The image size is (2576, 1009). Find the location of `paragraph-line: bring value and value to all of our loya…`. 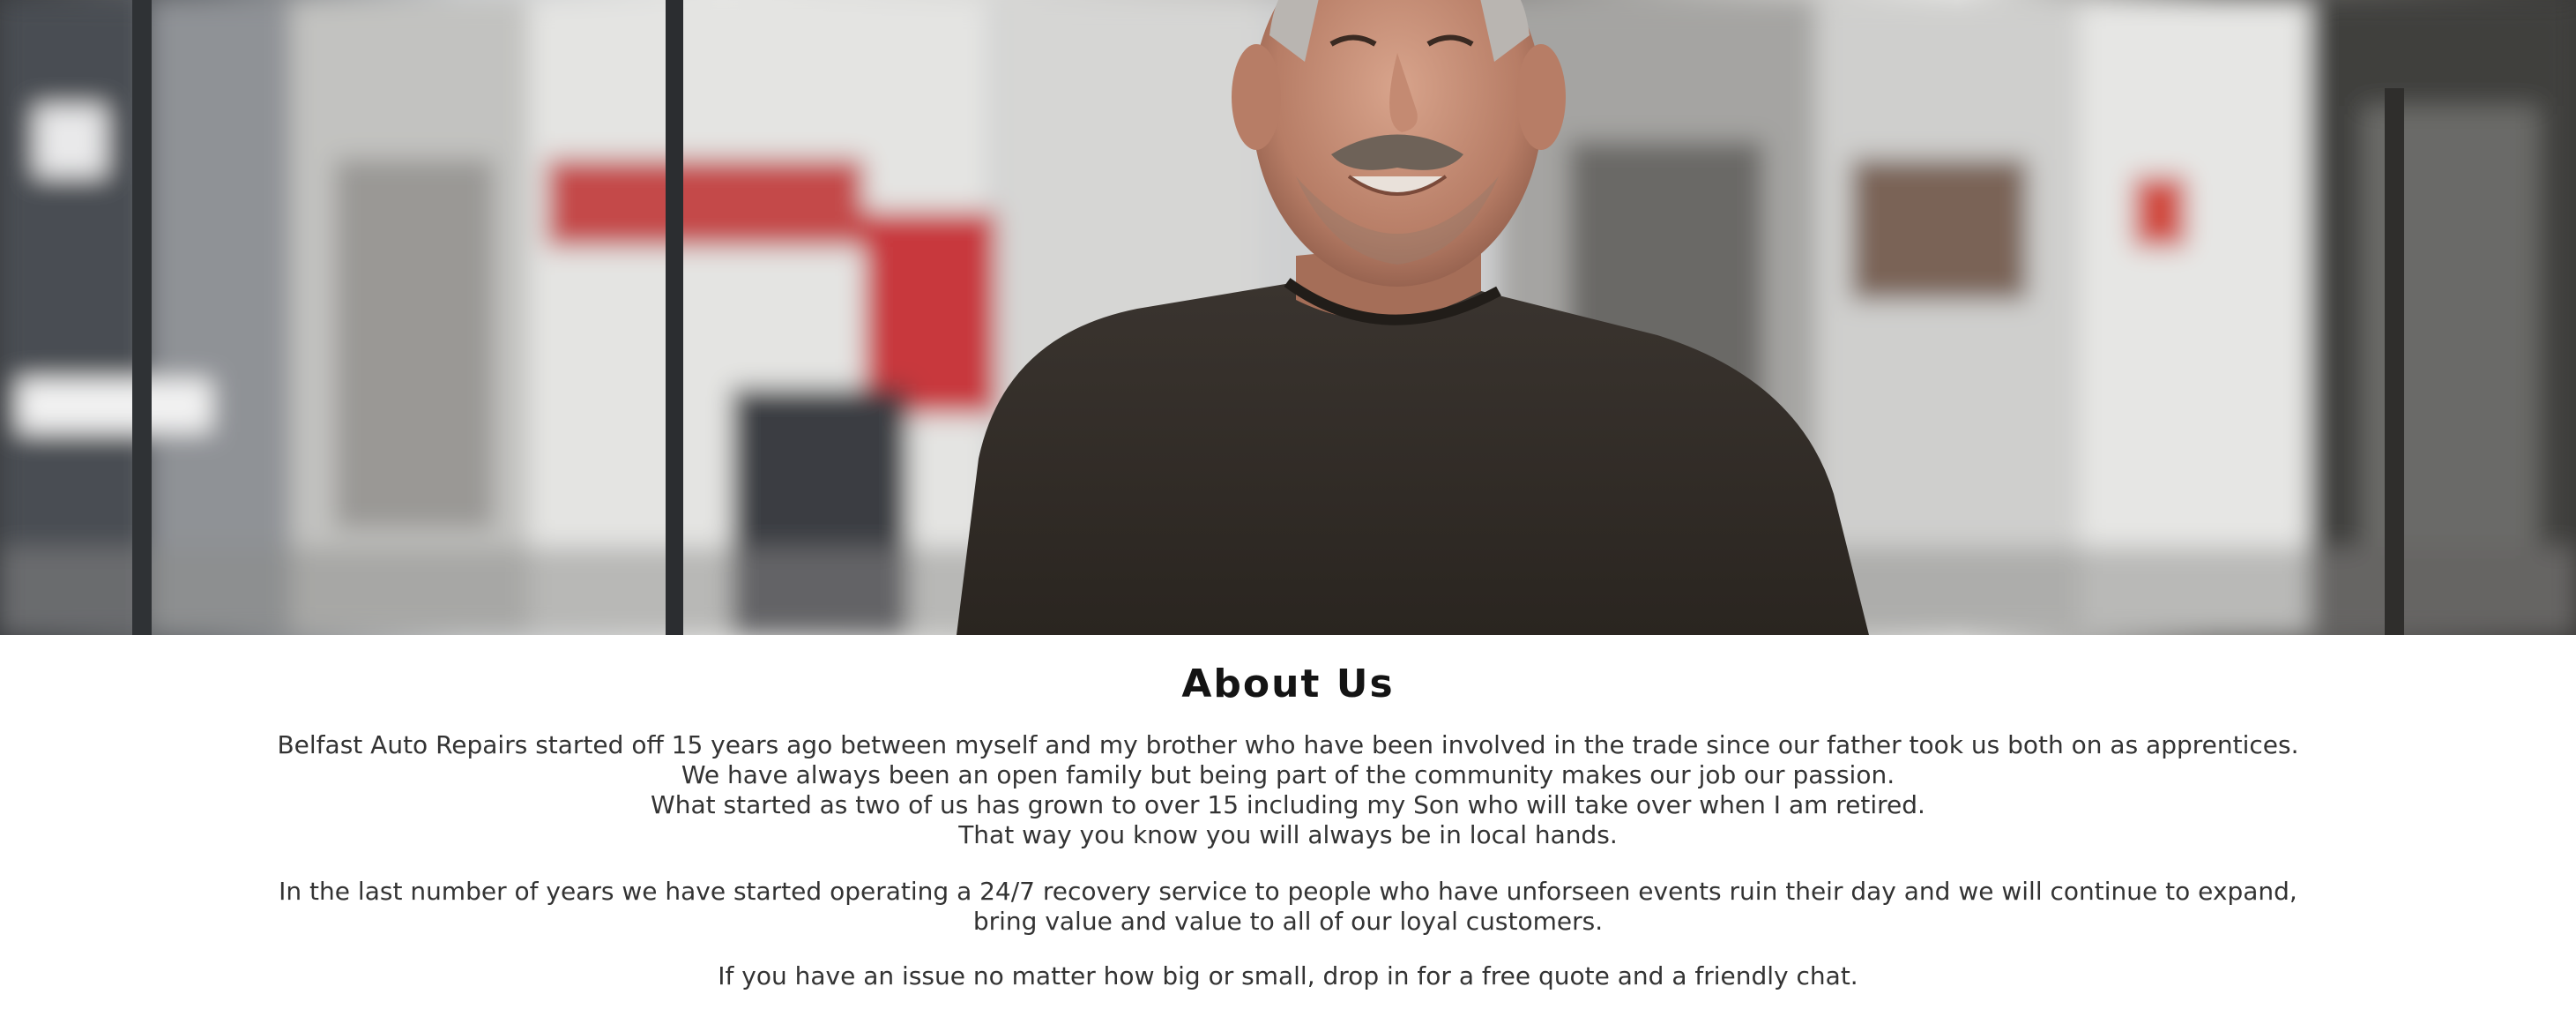

paragraph-line: bring value and value to all of our loya… is located at coordinates (1288, 921).